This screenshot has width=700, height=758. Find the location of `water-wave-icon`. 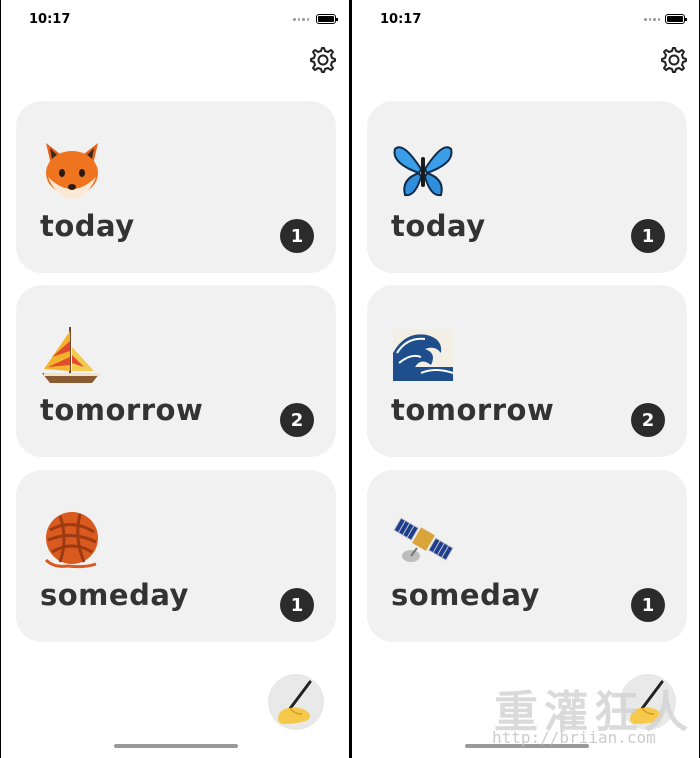

water-wave-icon is located at coordinates (423, 355).